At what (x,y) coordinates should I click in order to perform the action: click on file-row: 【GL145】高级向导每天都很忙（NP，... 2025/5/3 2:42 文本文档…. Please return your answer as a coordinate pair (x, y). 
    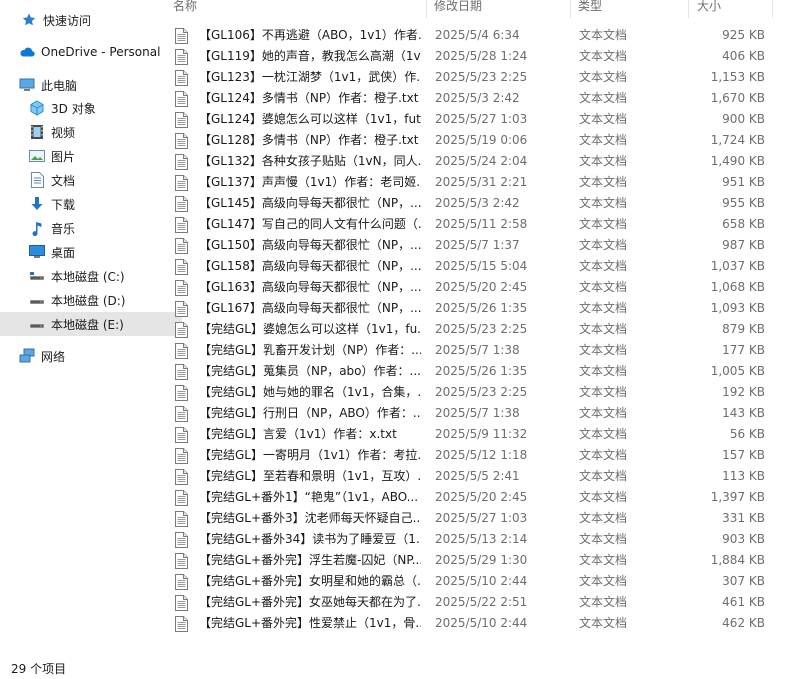
    Looking at the image, I should click on (468, 203).